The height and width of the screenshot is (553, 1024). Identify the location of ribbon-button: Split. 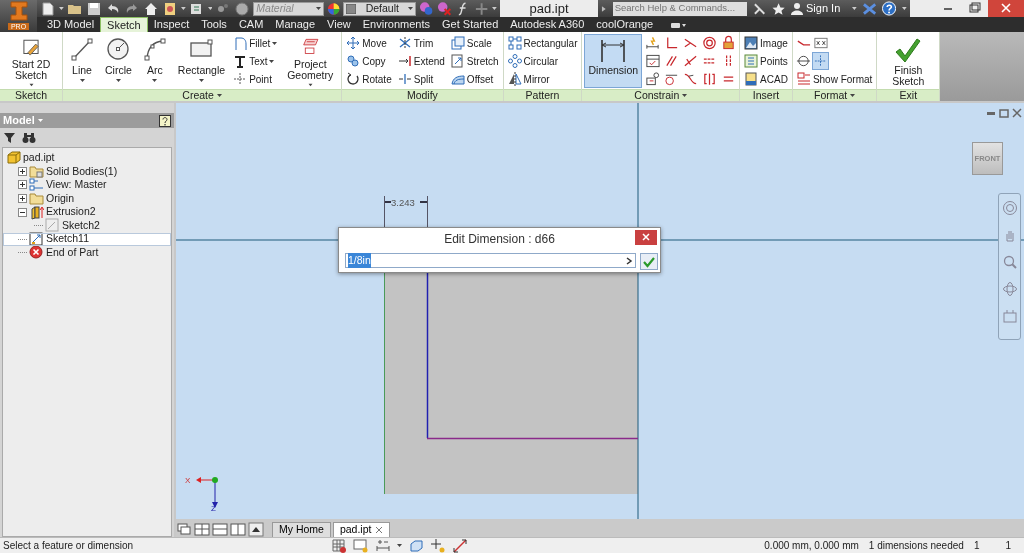
(421, 79).